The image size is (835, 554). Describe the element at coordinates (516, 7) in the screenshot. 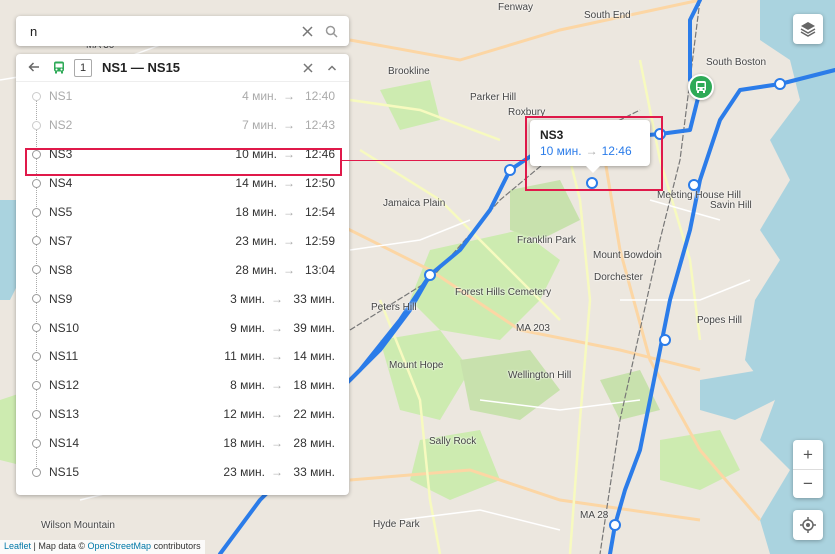

I see `map-label: Fenway` at that location.